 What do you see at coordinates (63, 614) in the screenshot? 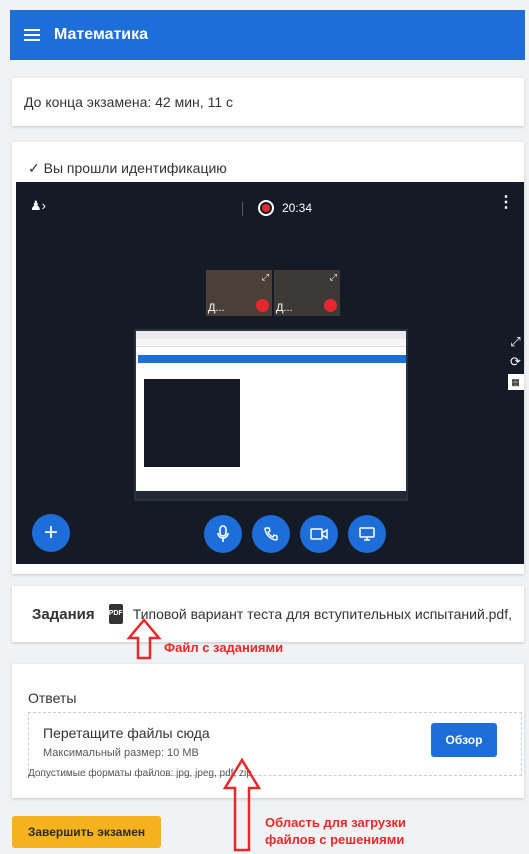
I see `tasks-label: Задания` at bounding box center [63, 614].